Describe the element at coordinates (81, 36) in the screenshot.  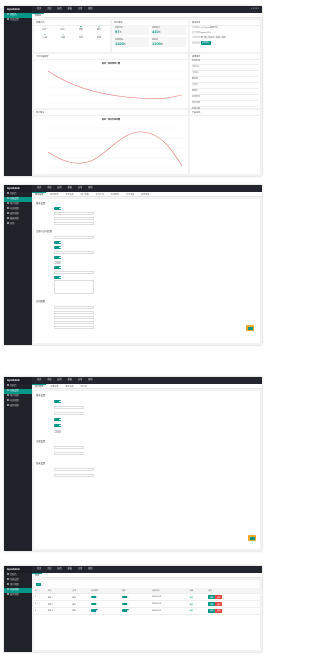
I see `quick-item: ♪ 消息` at that location.